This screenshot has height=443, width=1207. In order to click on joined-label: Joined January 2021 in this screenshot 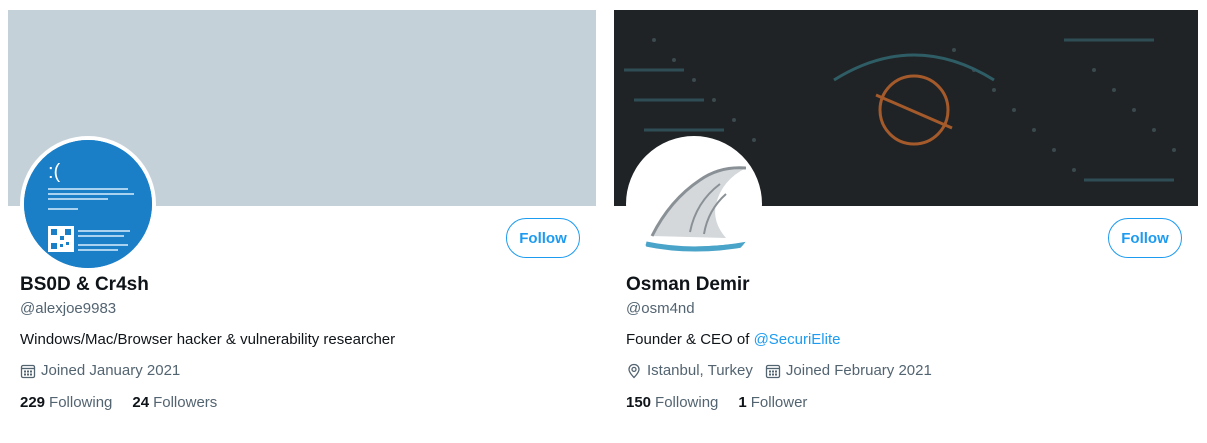, I will do `click(111, 370)`.